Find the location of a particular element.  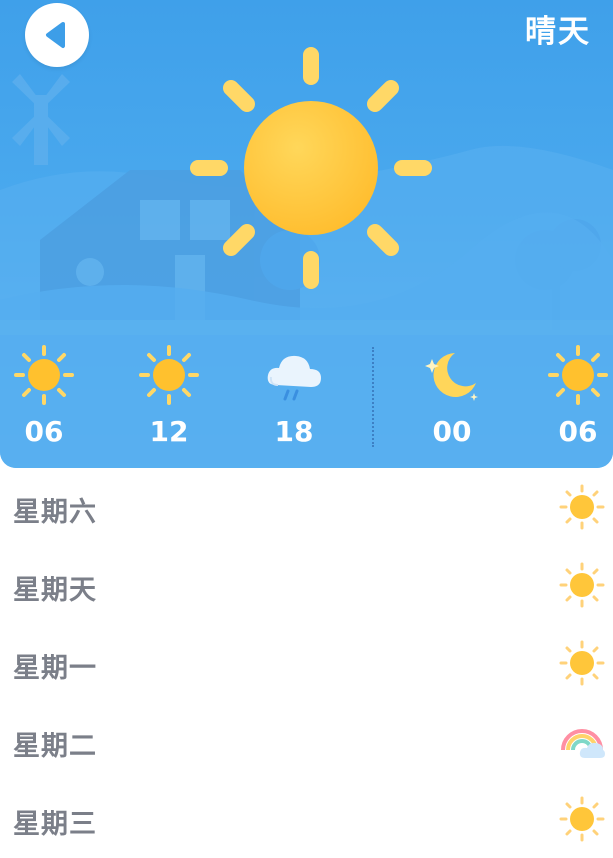

rainbow-icon is located at coordinates (583, 743).